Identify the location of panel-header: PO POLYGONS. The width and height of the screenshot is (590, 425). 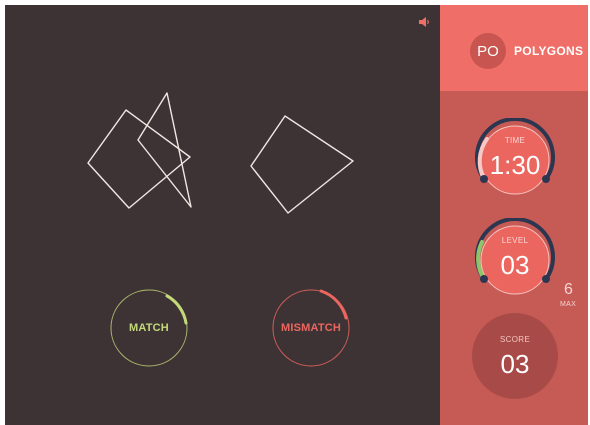
(514, 48).